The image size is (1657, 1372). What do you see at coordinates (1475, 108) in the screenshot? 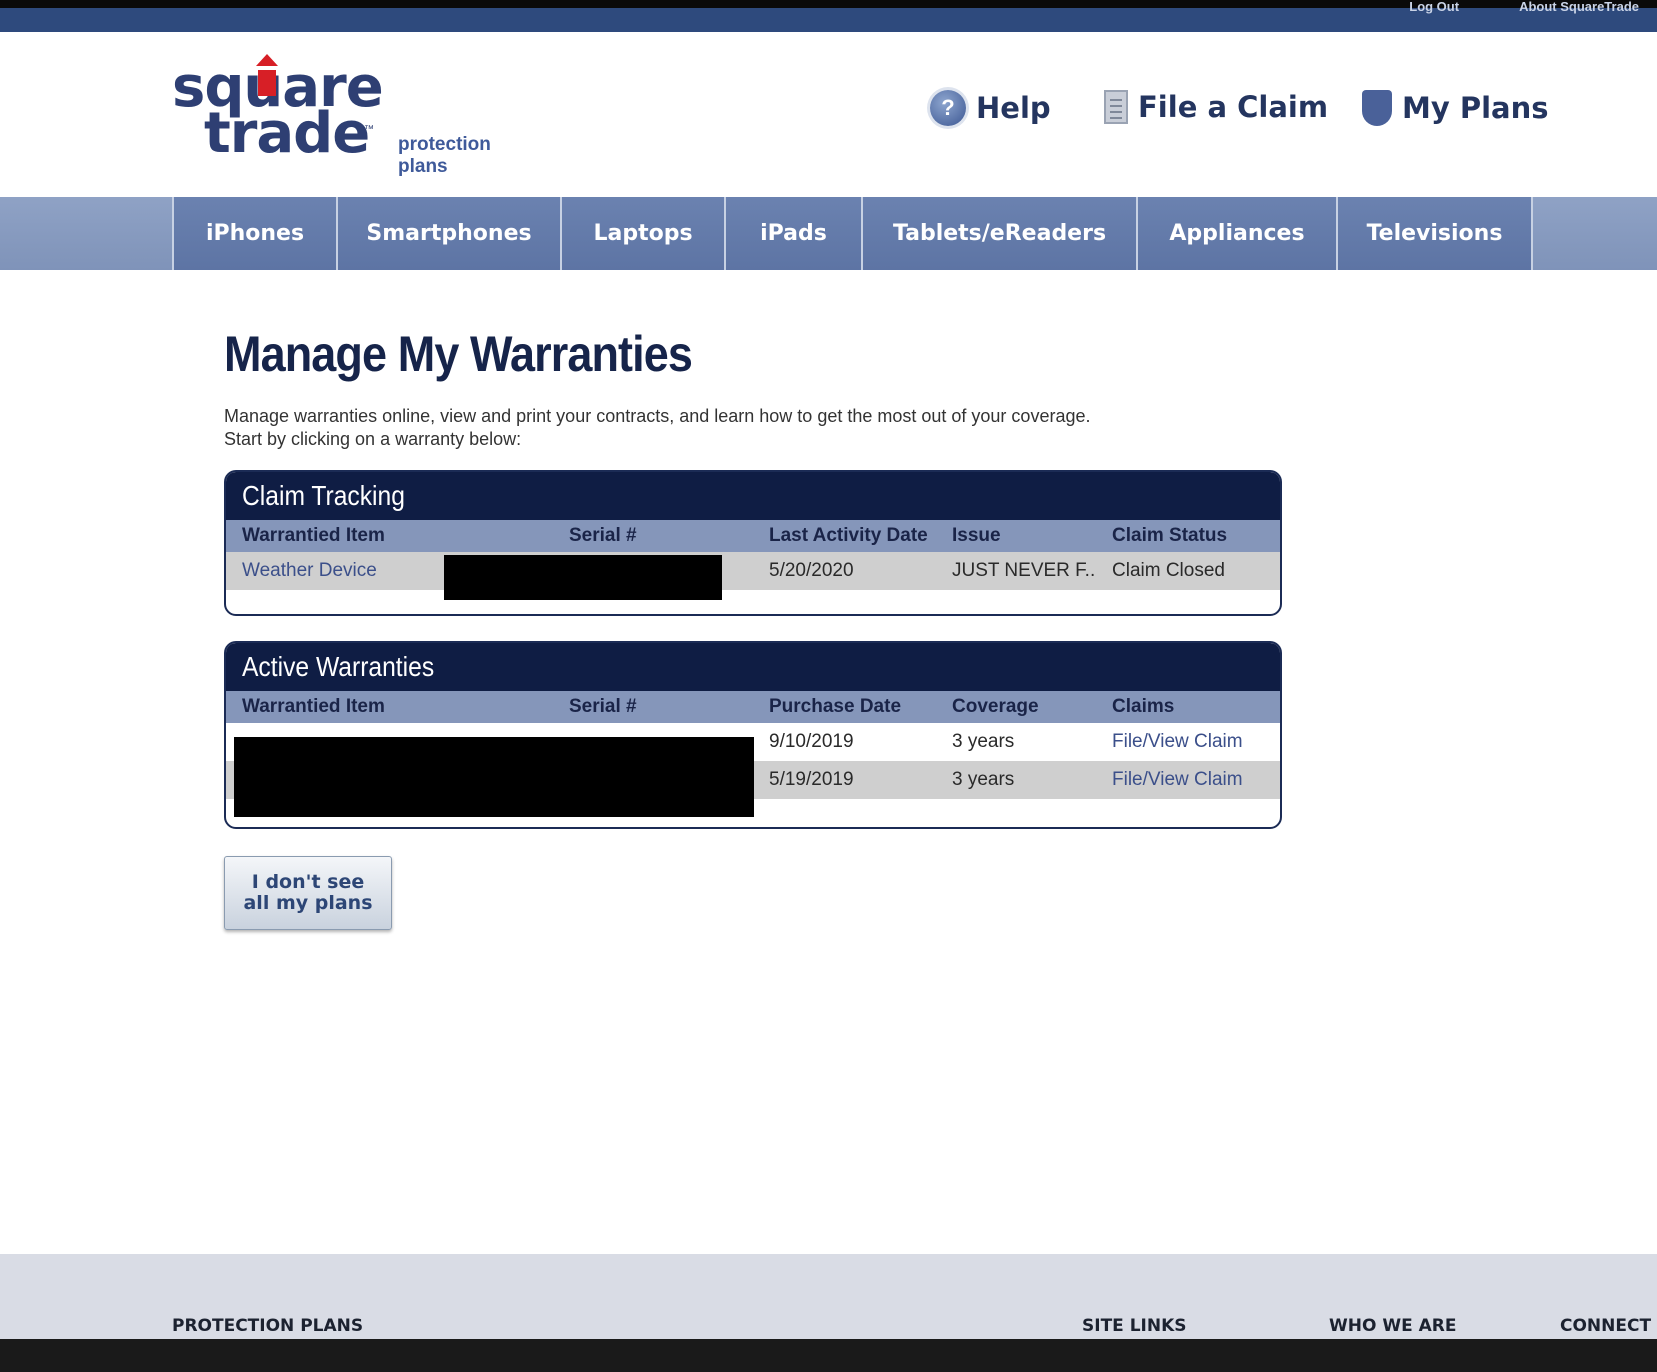
I see `my-plans-label: My Plans` at bounding box center [1475, 108].